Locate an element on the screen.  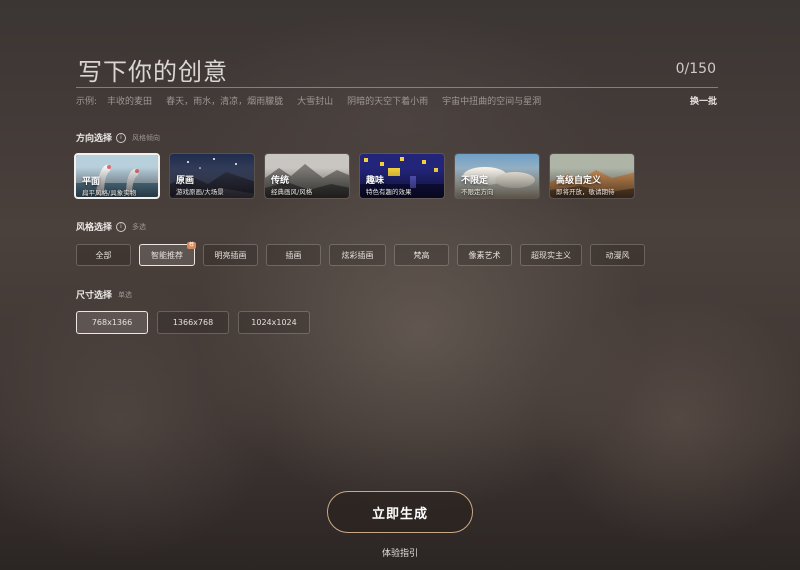
chip-label: 超现实主义 is located at coordinates (551, 255).